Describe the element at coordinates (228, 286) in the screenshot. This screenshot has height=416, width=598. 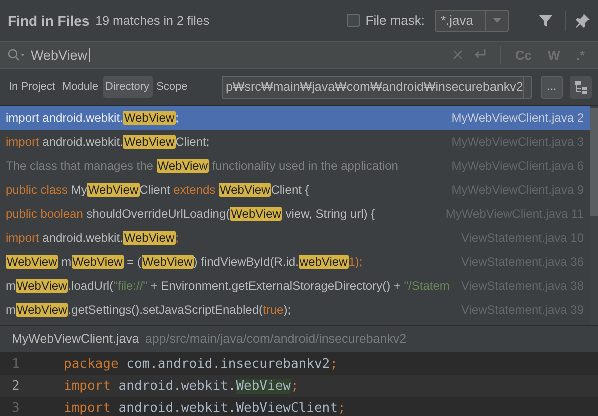
I see `code-snippet: mWebView.loadUrl("file://" + Environment.getExternalStorageDirectory() + "/Statem` at that location.